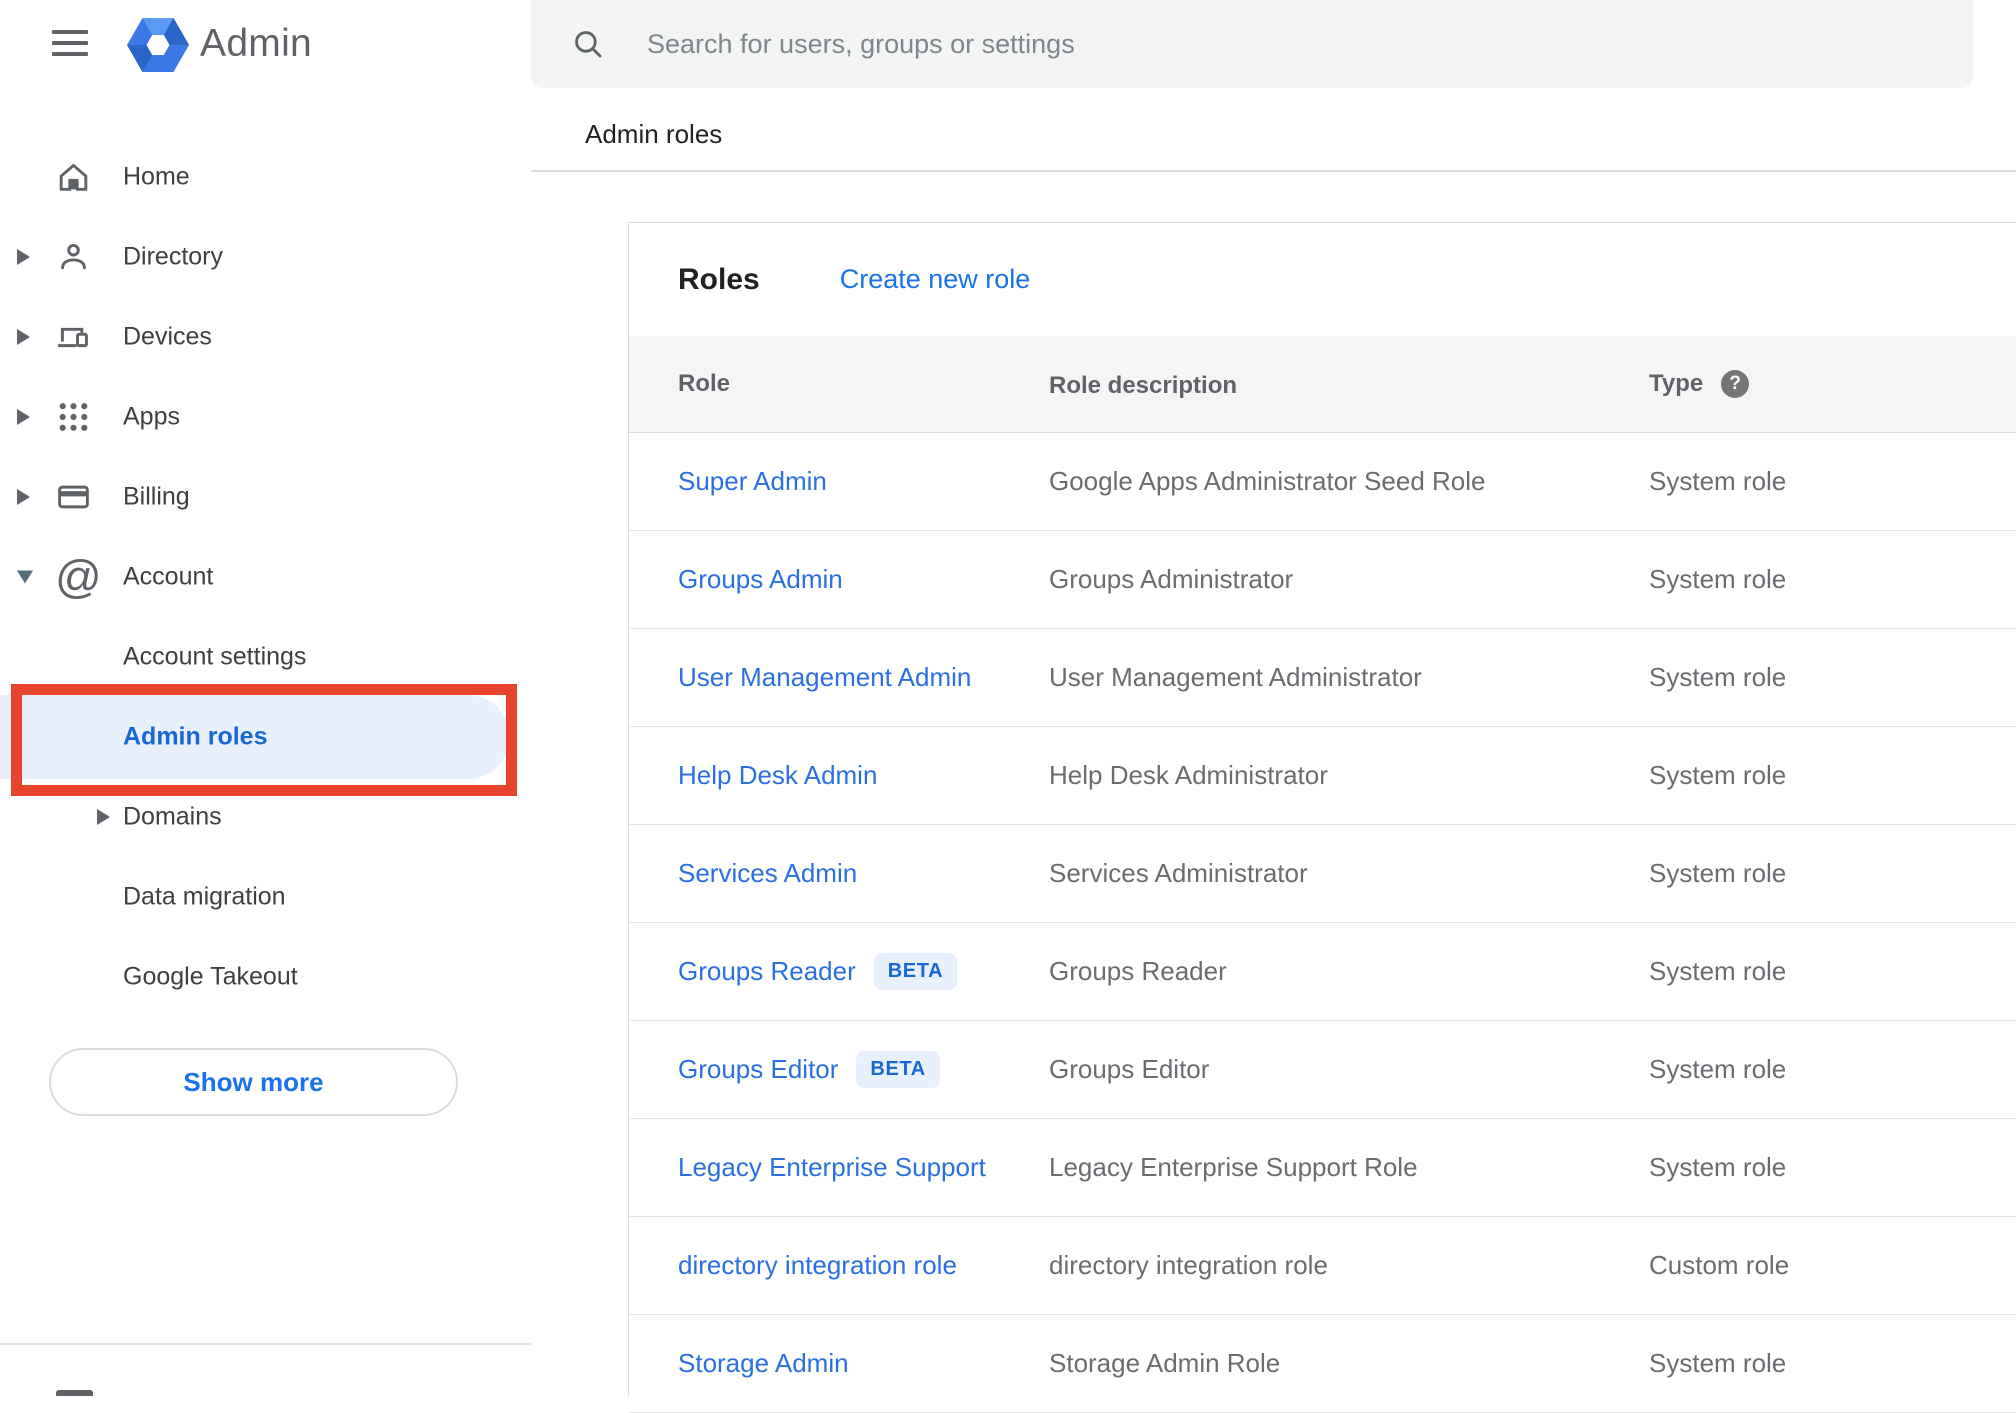 This screenshot has width=2016, height=1413. I want to click on role-link: Services Admin, so click(767, 873).